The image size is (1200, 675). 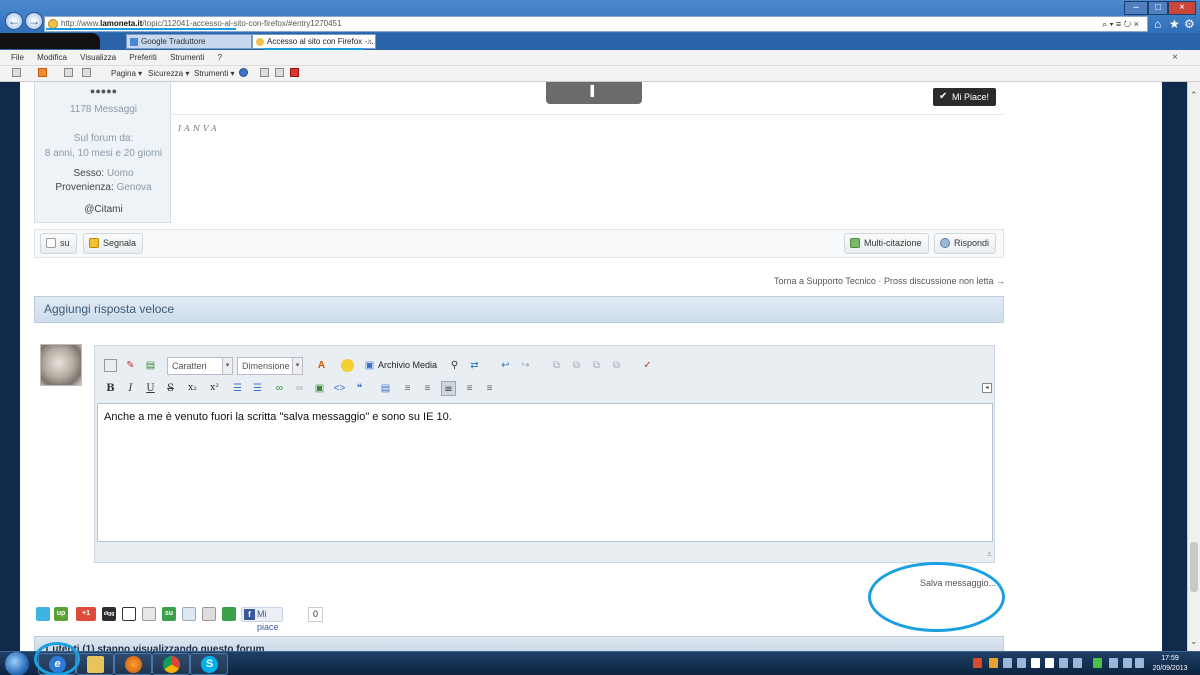 What do you see at coordinates (270, 366) in the screenshot?
I see `size-select: Dimensione ▾` at bounding box center [270, 366].